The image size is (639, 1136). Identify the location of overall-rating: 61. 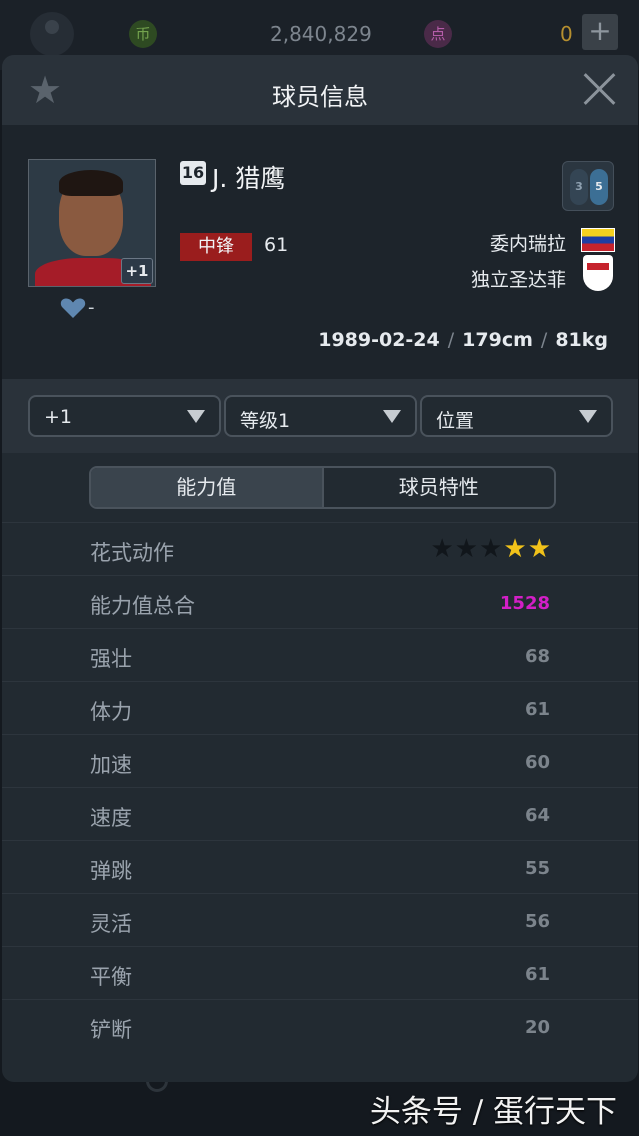
(276, 245).